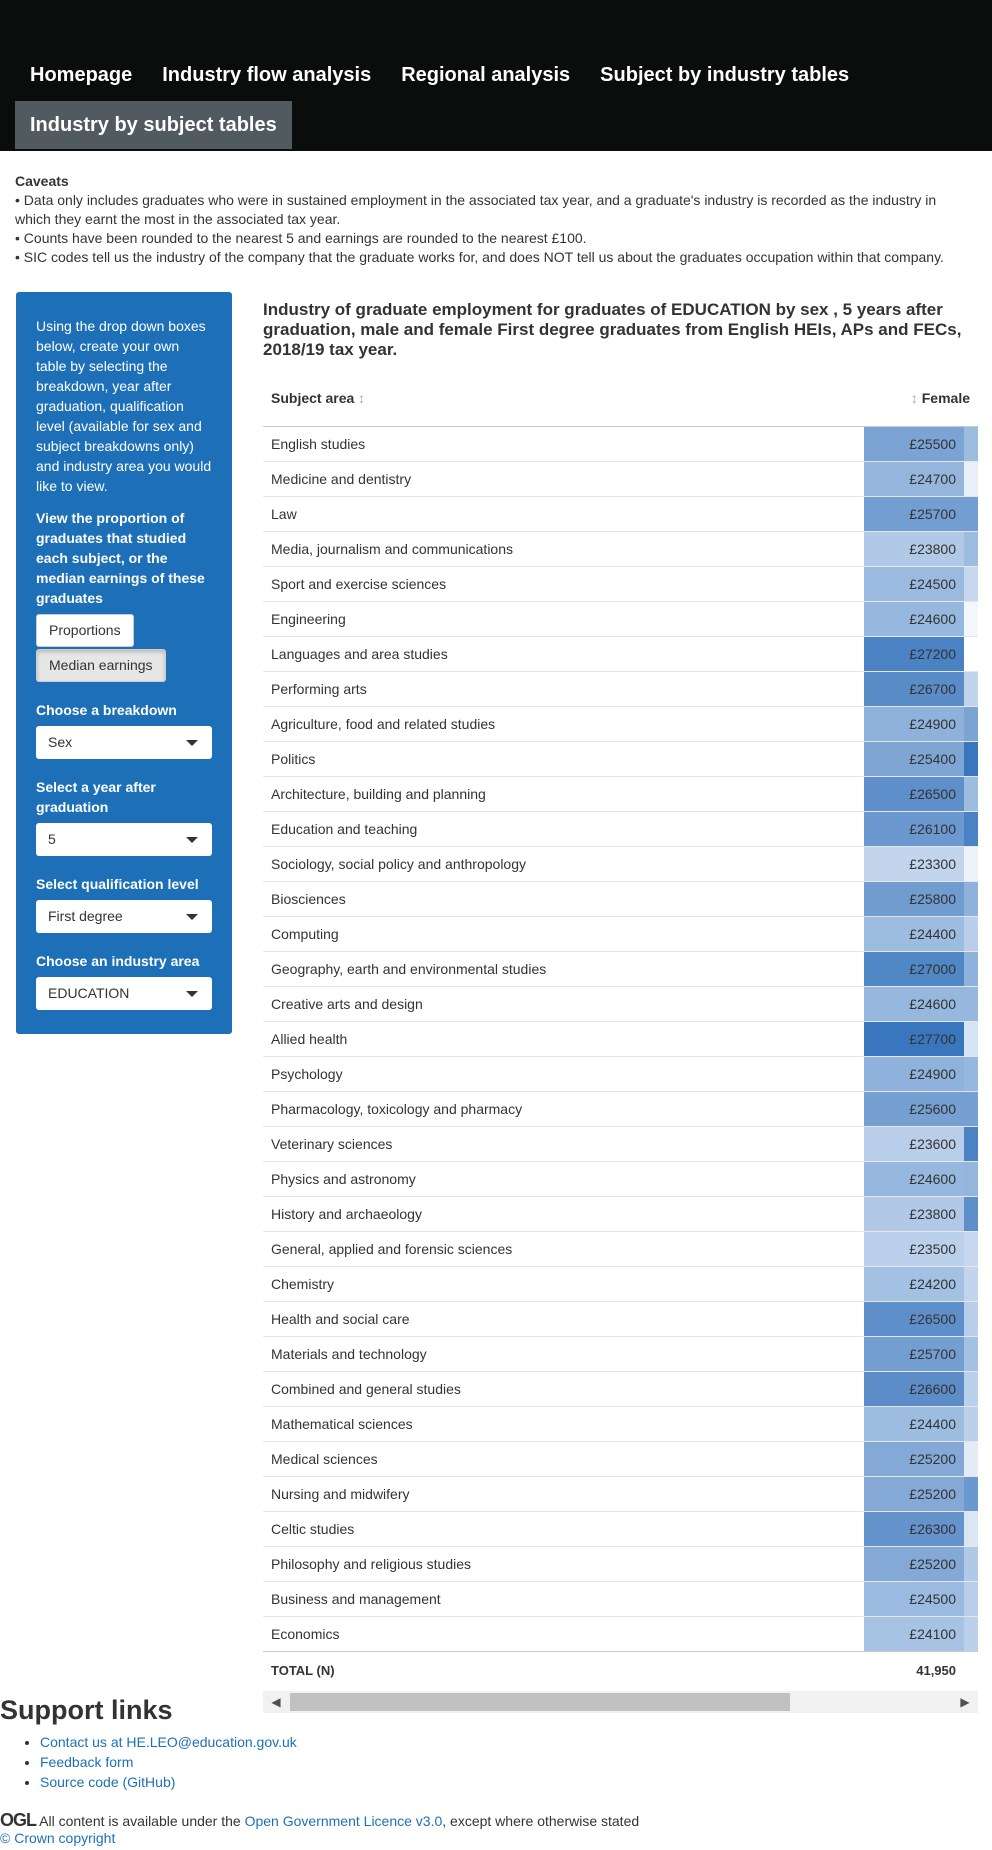 The image size is (992, 1850). Describe the element at coordinates (921, 1388) in the screenshot. I see `female-earnings-cell: £26600` at that location.